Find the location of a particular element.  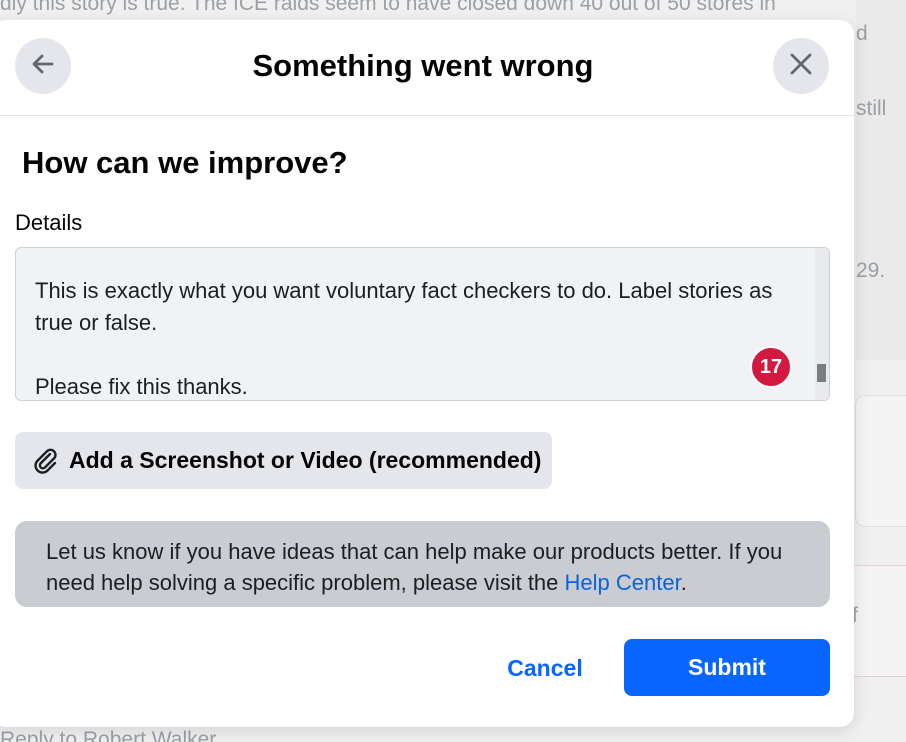

background-card is located at coordinates (880, 461).